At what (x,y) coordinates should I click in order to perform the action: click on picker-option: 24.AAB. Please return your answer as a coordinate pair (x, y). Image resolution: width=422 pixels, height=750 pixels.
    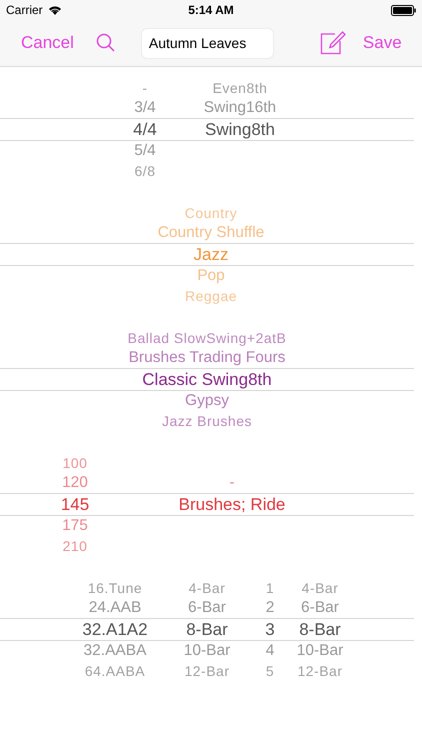
    Looking at the image, I should click on (115, 608).